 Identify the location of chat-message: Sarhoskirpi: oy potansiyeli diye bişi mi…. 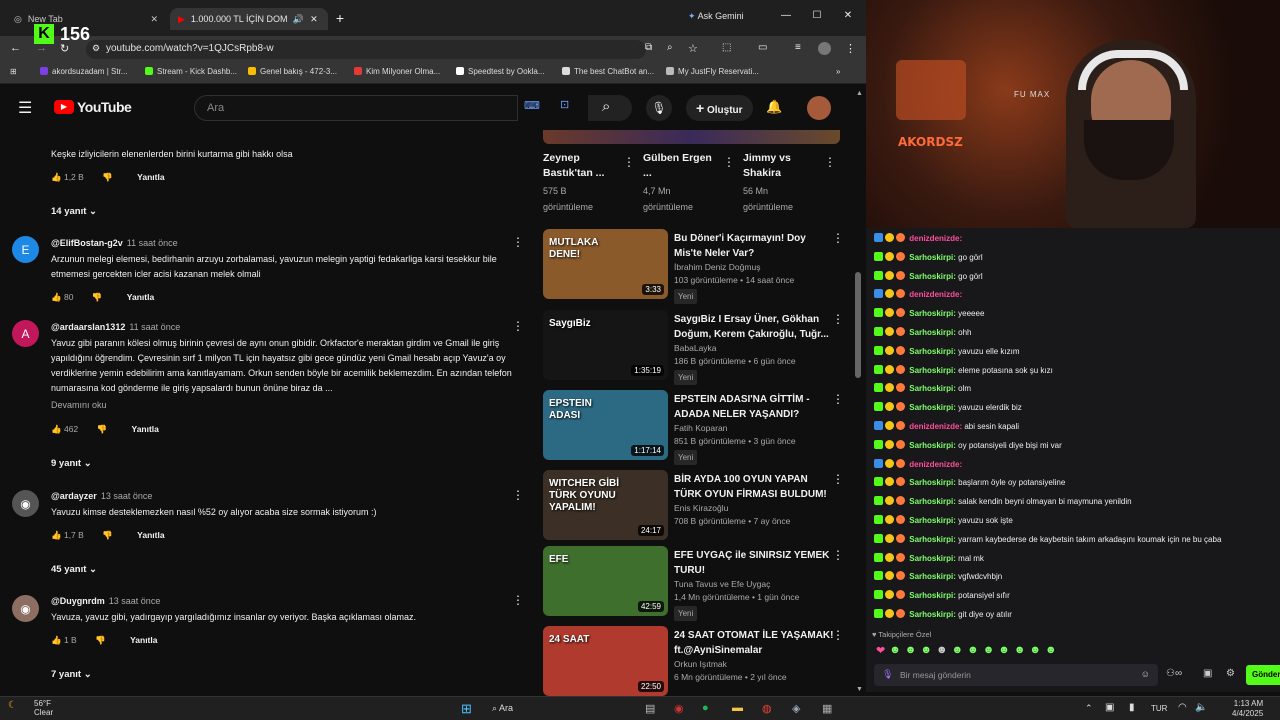
(968, 444).